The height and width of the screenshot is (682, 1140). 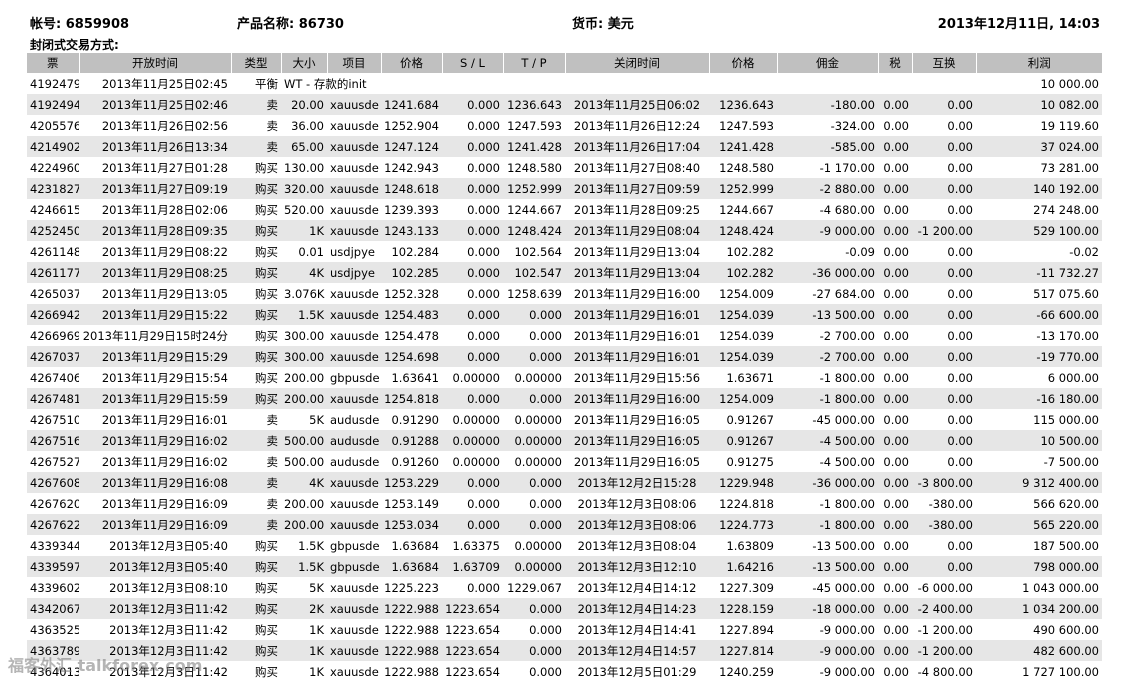 I want to click on cell-stop-loss: 0.00000, so click(x=476, y=377).